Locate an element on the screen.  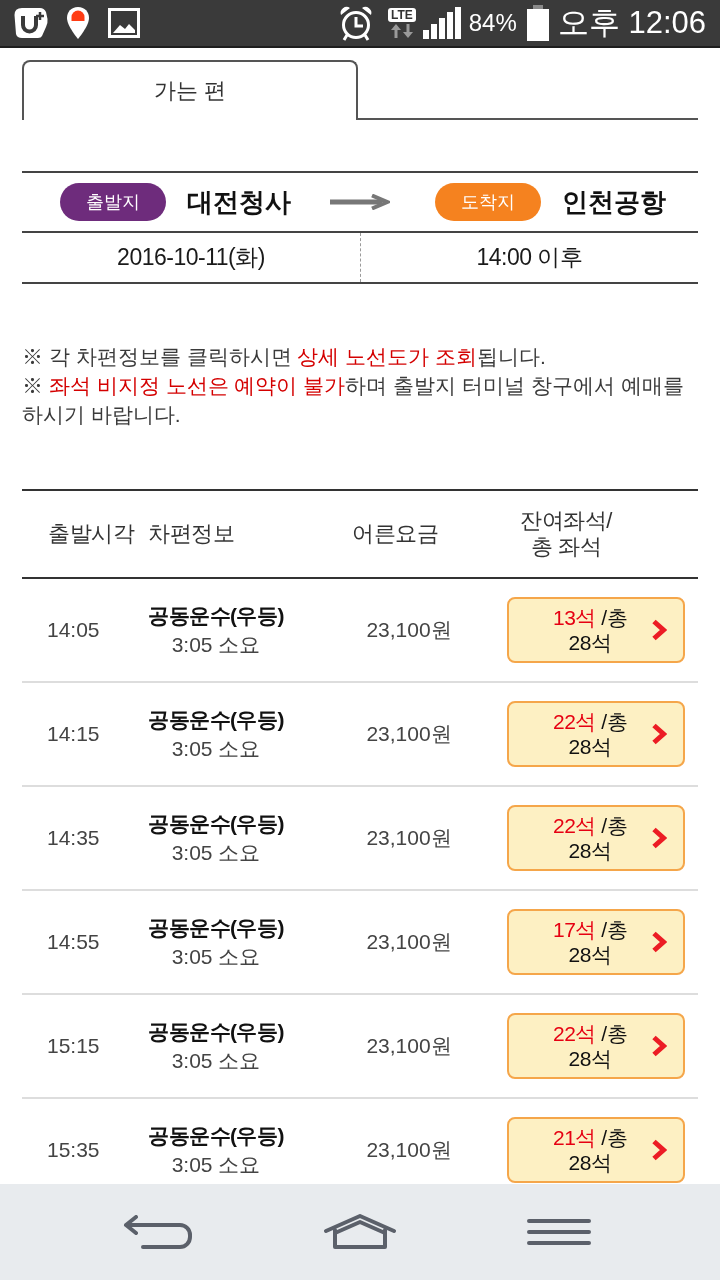
home-icon is located at coordinates (360, 1232).